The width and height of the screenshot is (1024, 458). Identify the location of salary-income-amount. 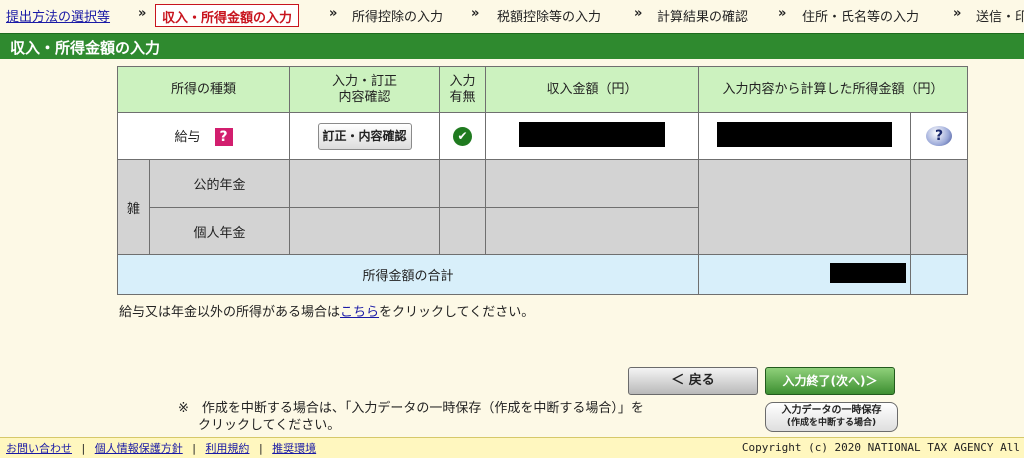
(592, 136).